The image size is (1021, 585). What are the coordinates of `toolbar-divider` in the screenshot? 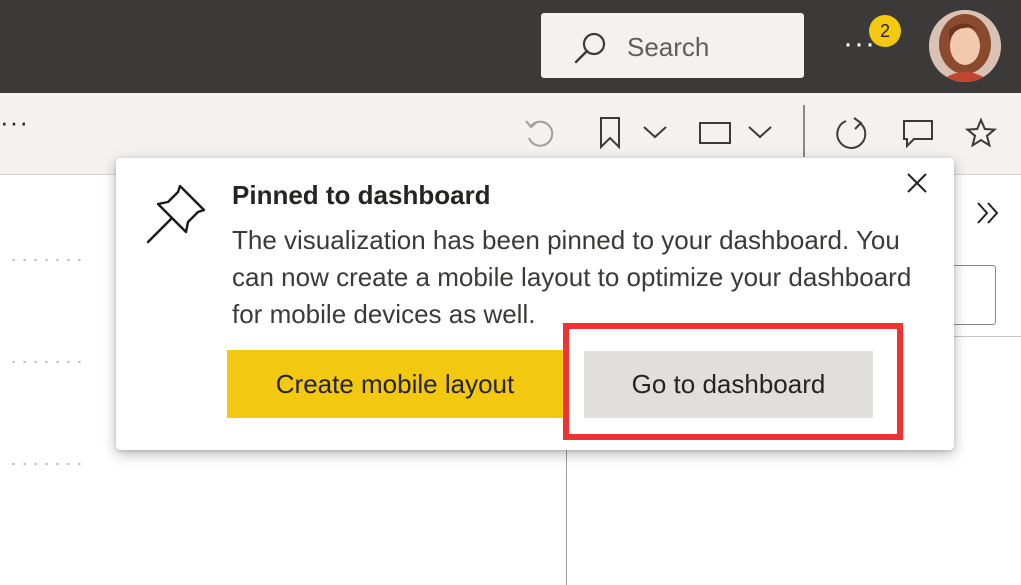 It's located at (804, 131).